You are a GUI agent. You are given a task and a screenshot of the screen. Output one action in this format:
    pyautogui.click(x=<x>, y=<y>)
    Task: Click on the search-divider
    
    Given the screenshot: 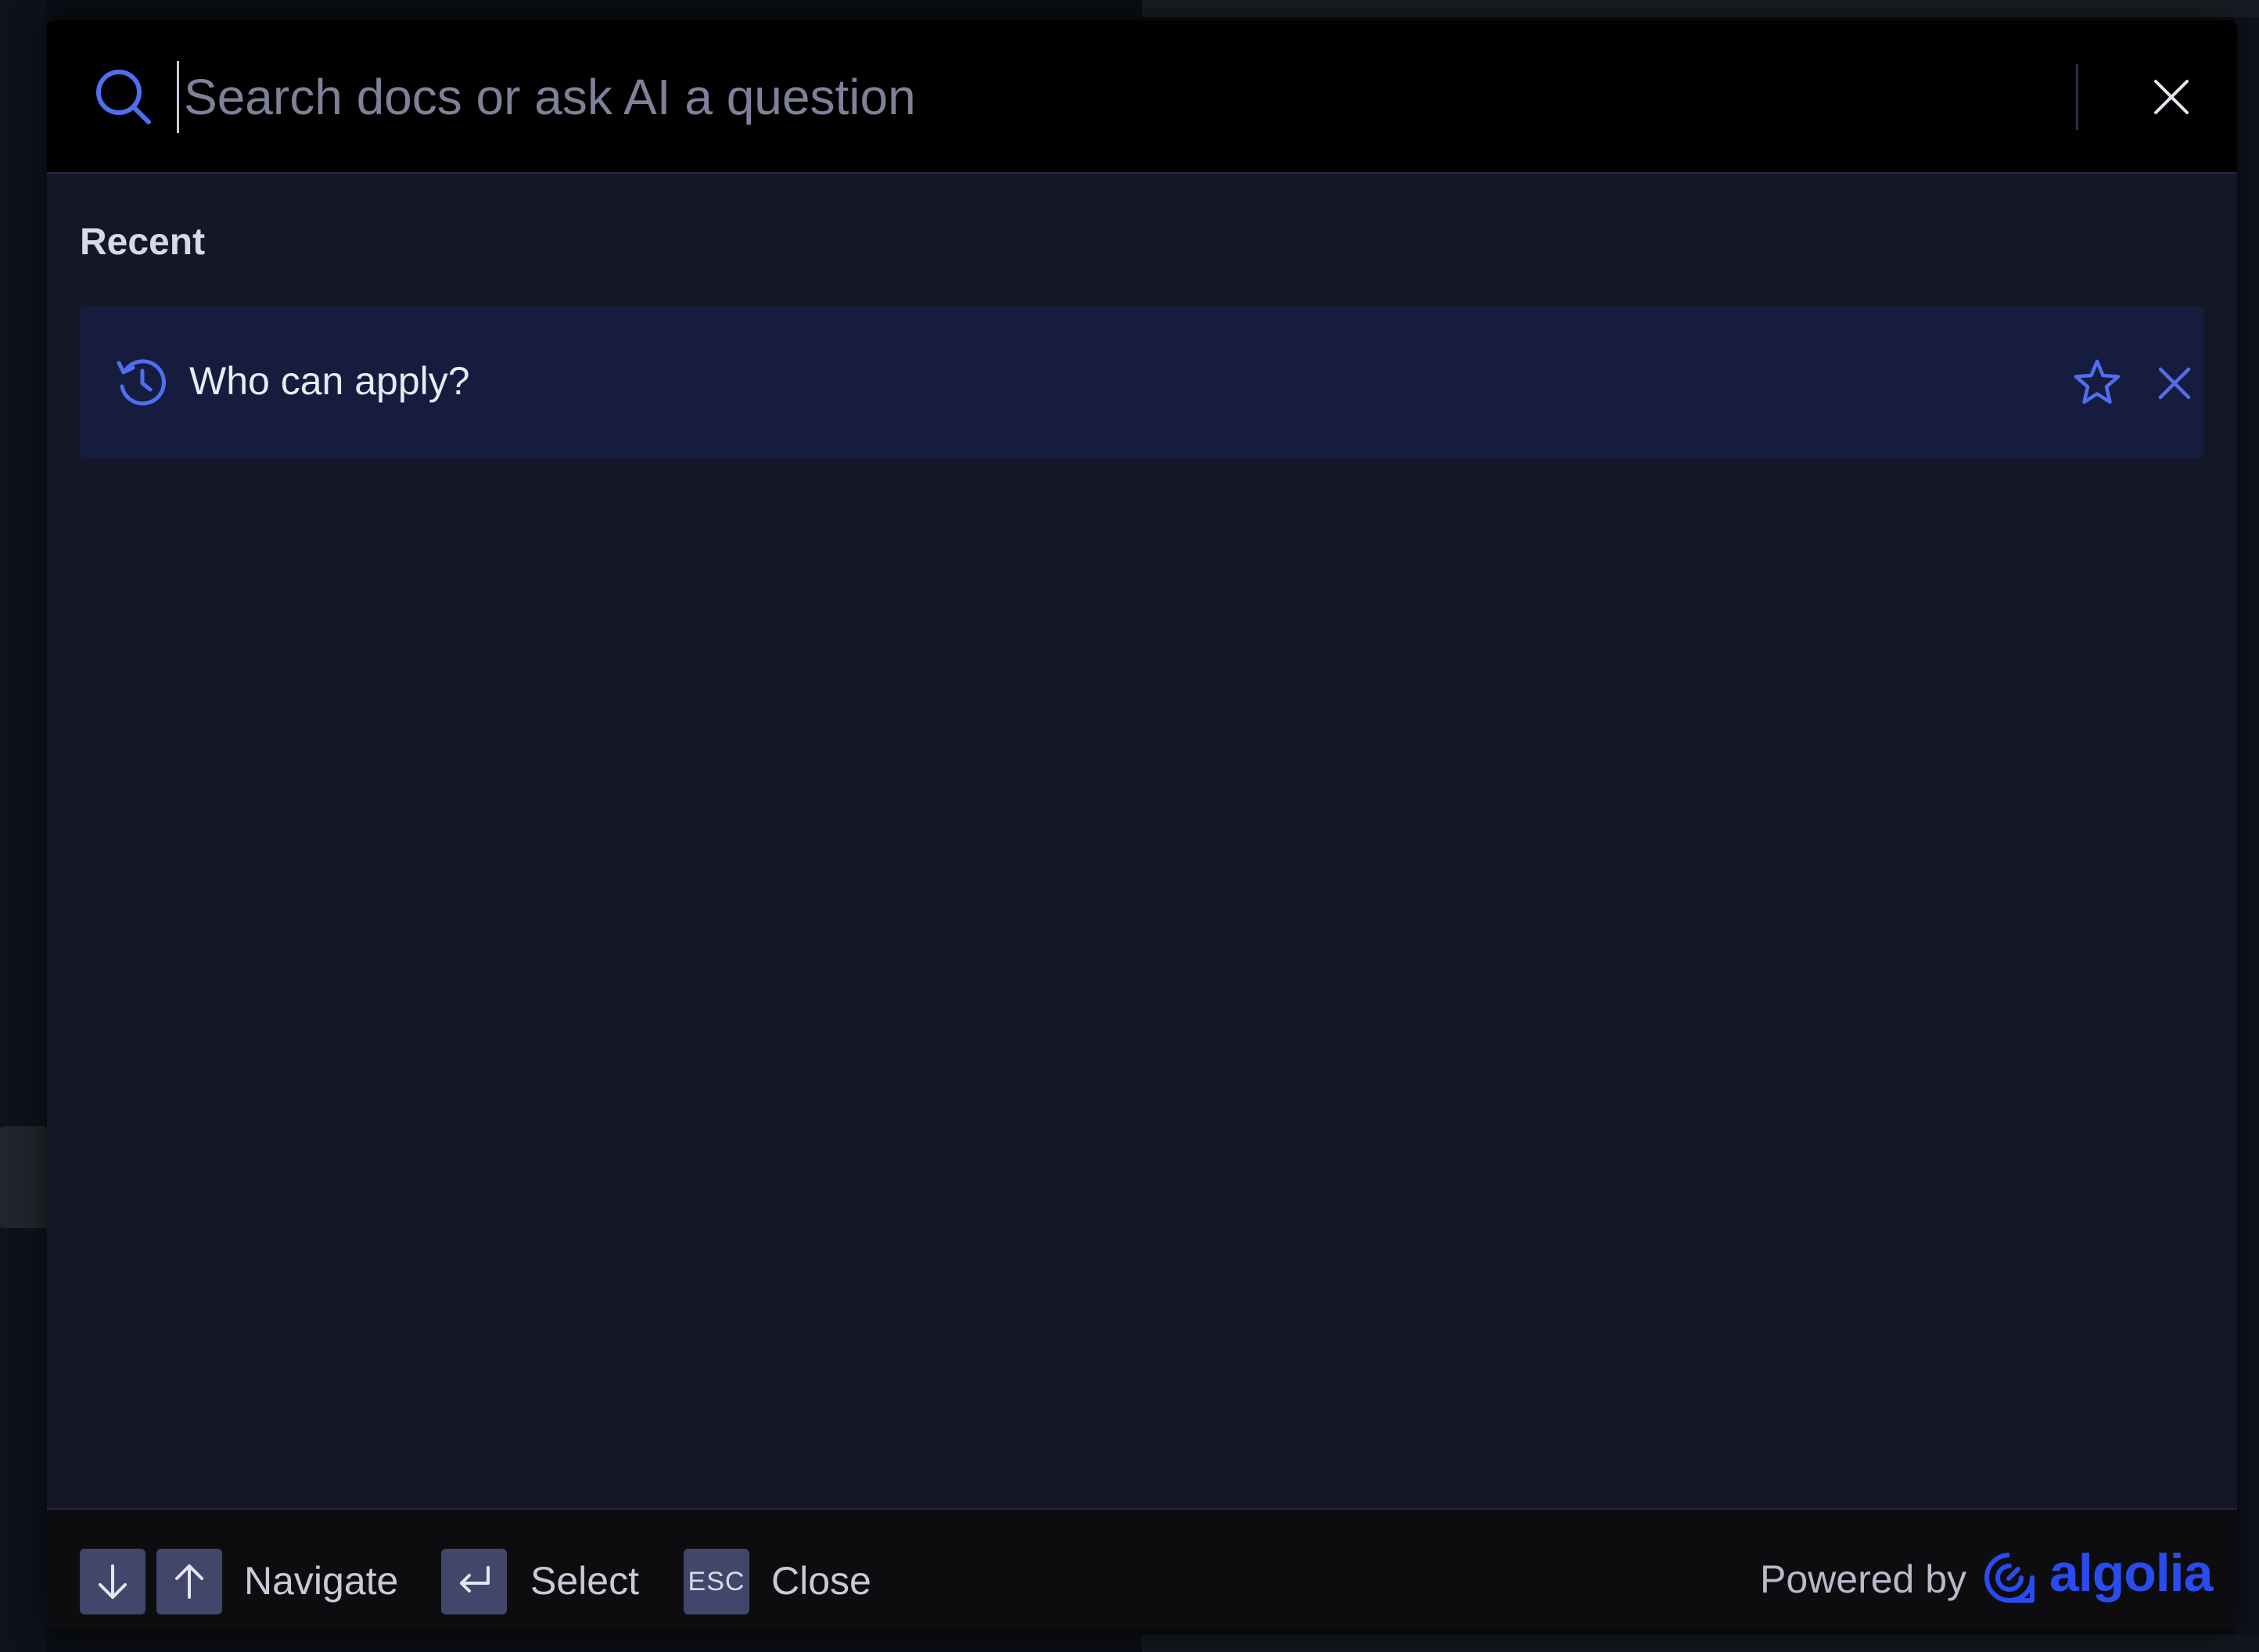 What is the action you would take?
    pyautogui.click(x=2077, y=97)
    